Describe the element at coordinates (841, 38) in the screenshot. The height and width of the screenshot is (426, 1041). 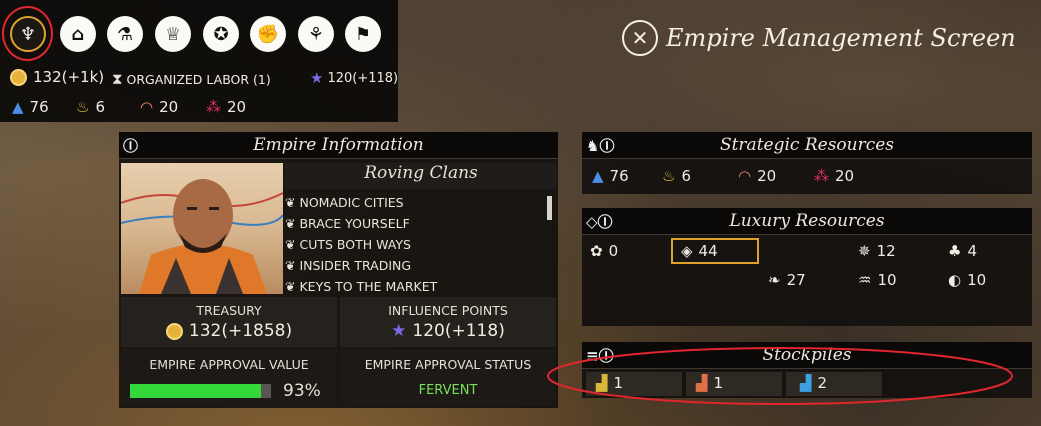
I see `page-title: Empire Management Screen` at that location.